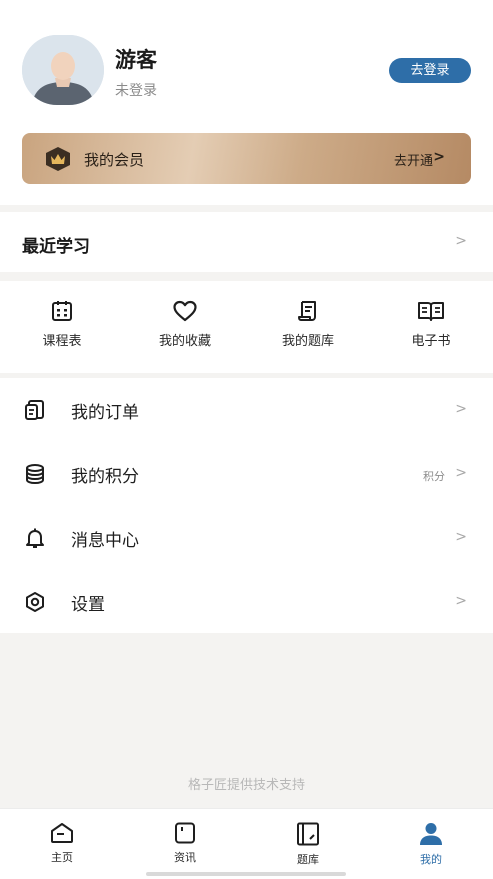 The width and height of the screenshot is (493, 879). What do you see at coordinates (246, 242) in the screenshot?
I see `recent-learning-row: 最近学习 >` at bounding box center [246, 242].